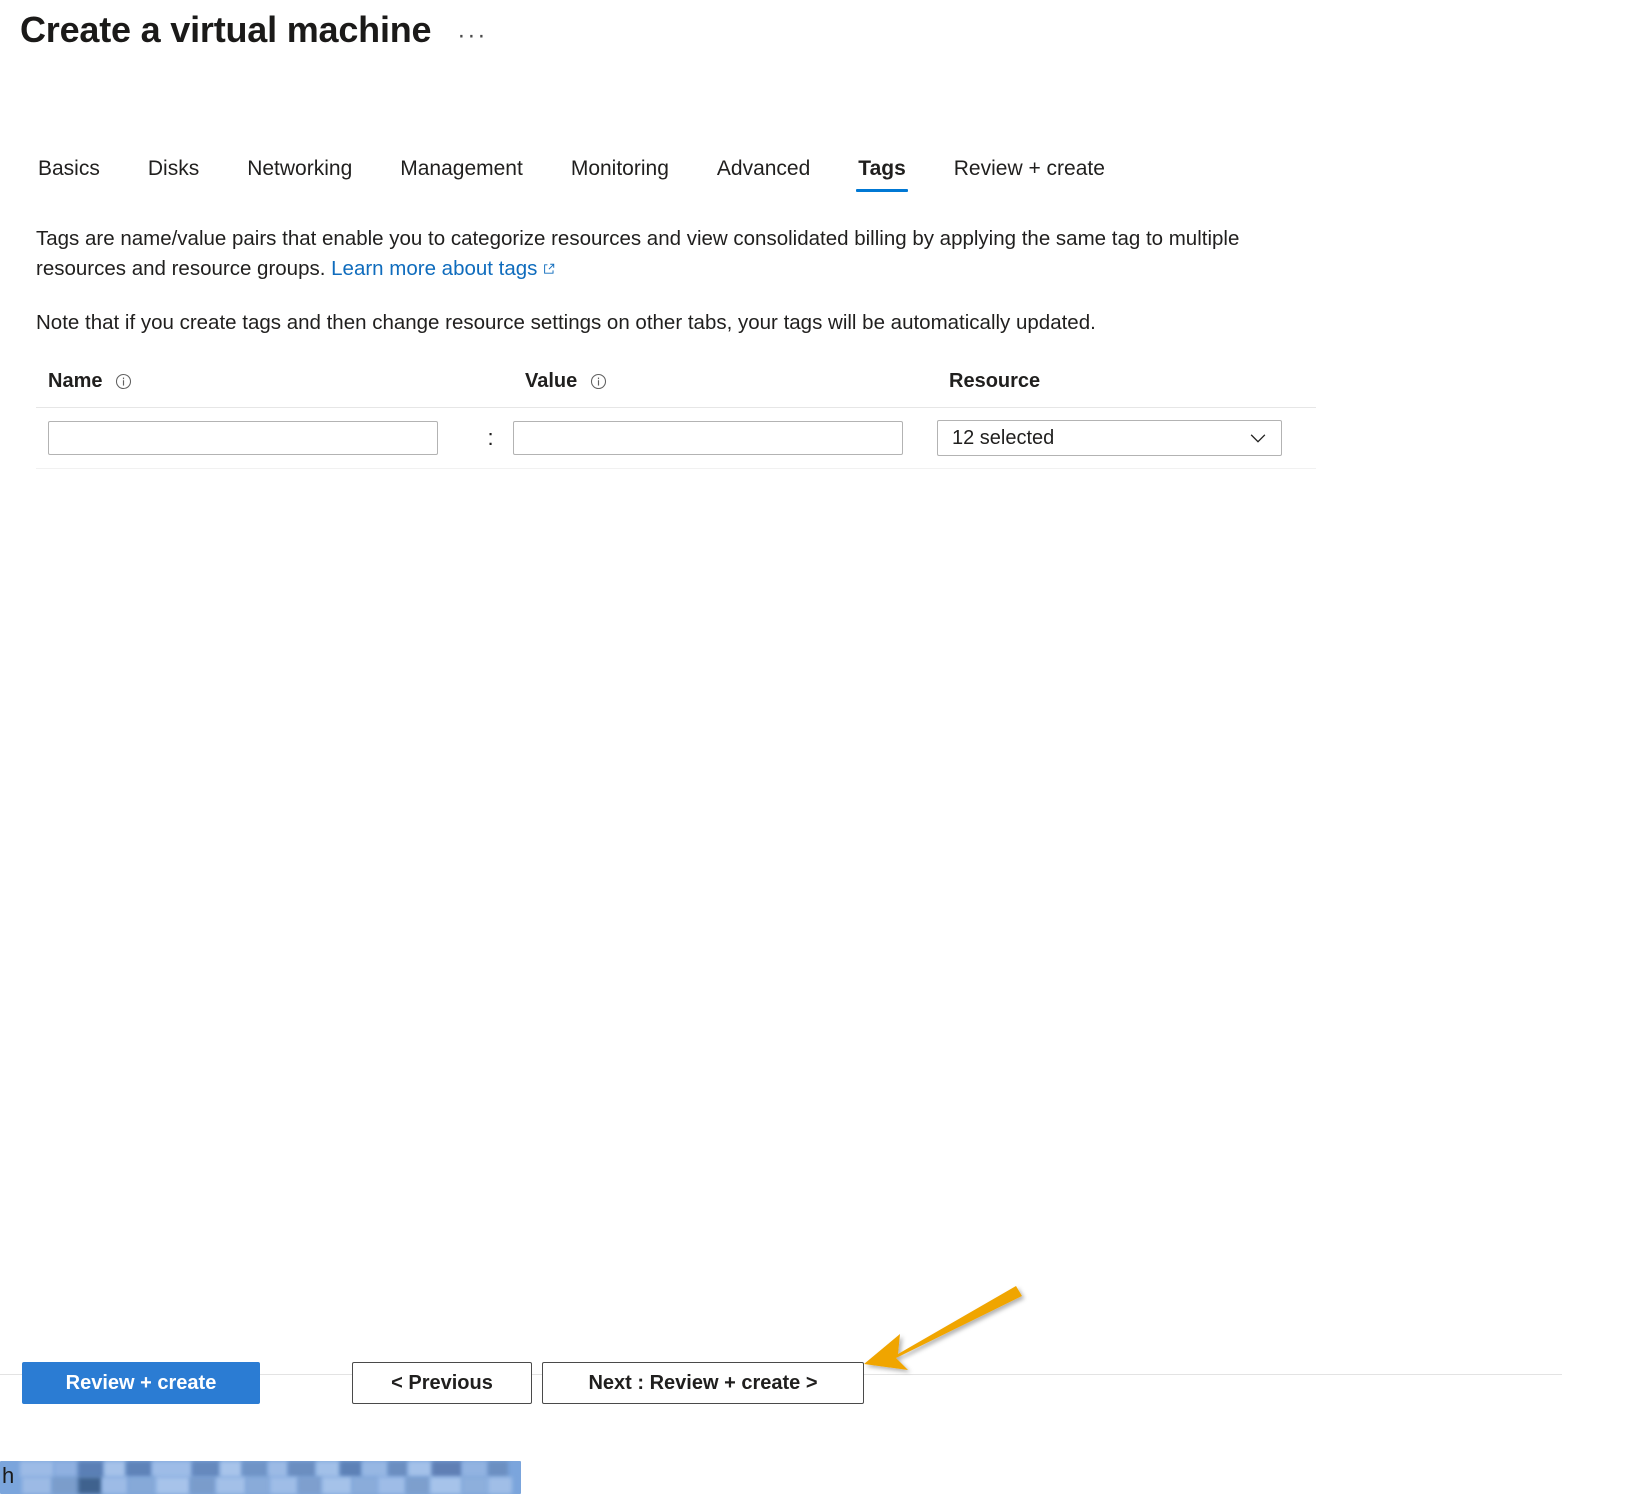  Describe the element at coordinates (258, 381) in the screenshot. I see `column-header-name: Name` at that location.